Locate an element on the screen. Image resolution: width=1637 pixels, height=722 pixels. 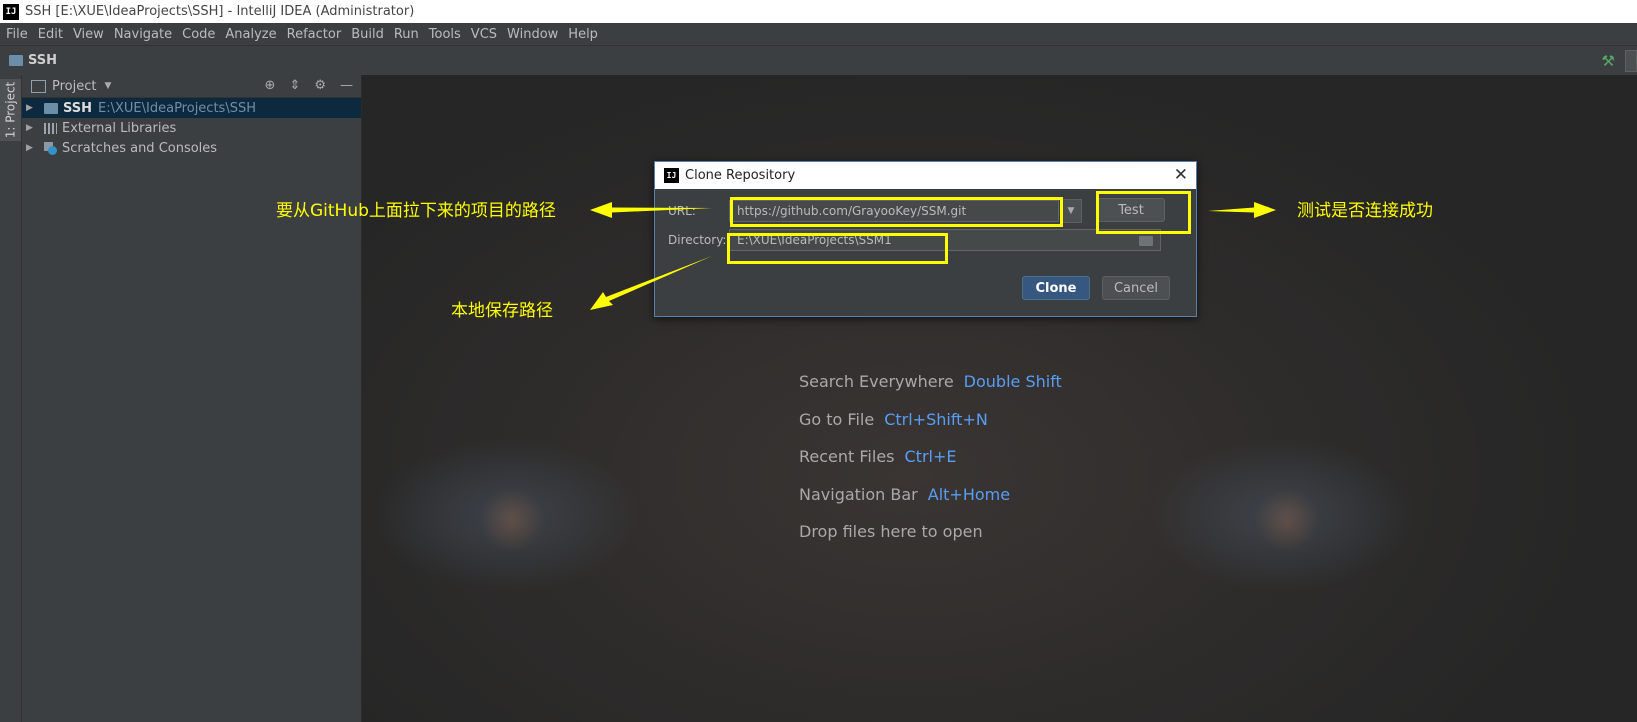
navigation-bar: SSH ⚒ is located at coordinates (818, 60).